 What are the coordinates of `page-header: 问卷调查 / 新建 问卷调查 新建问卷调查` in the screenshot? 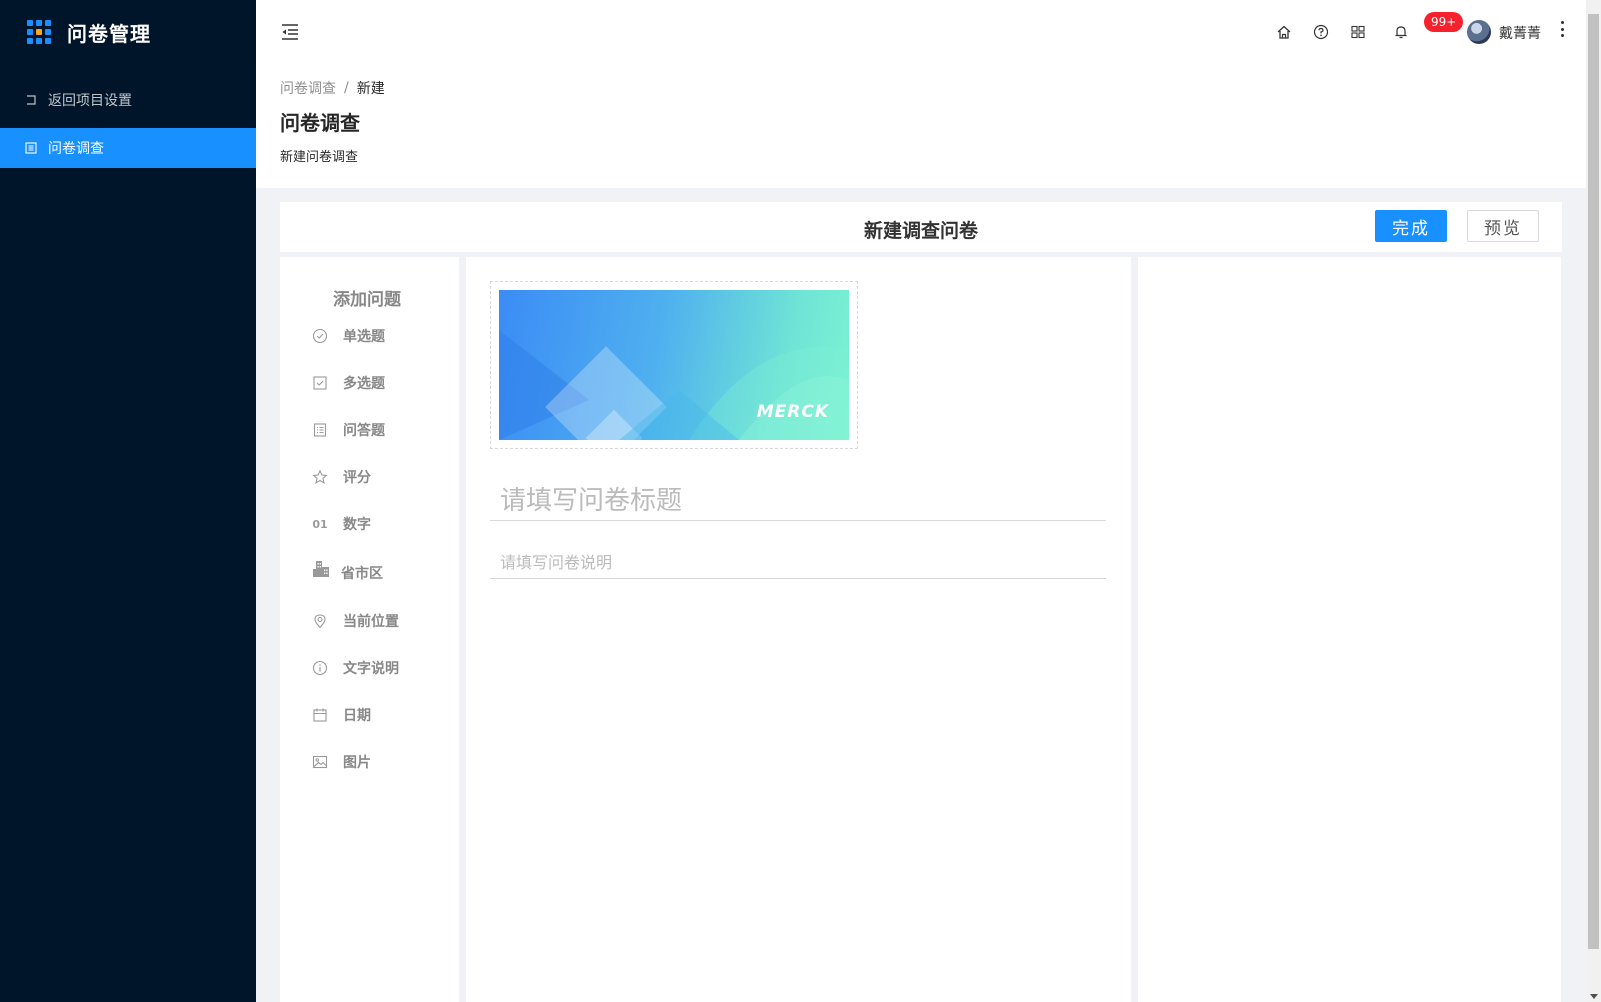 It's located at (921, 126).